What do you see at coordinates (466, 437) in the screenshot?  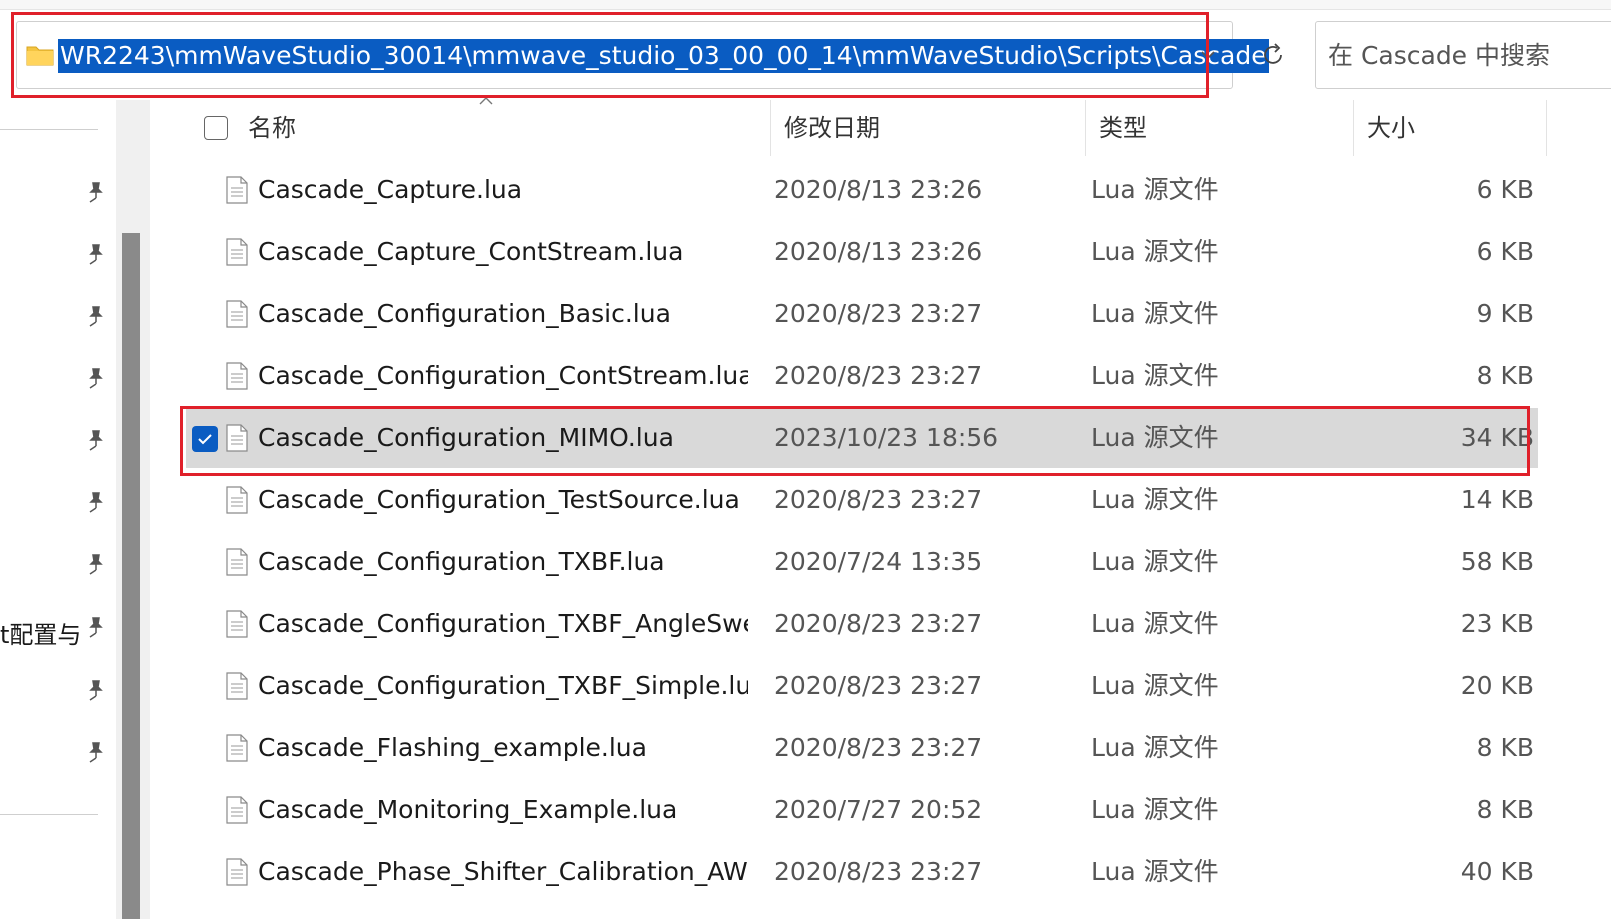 I see `file-name: Cascade_Configuration_MIMO.lua` at bounding box center [466, 437].